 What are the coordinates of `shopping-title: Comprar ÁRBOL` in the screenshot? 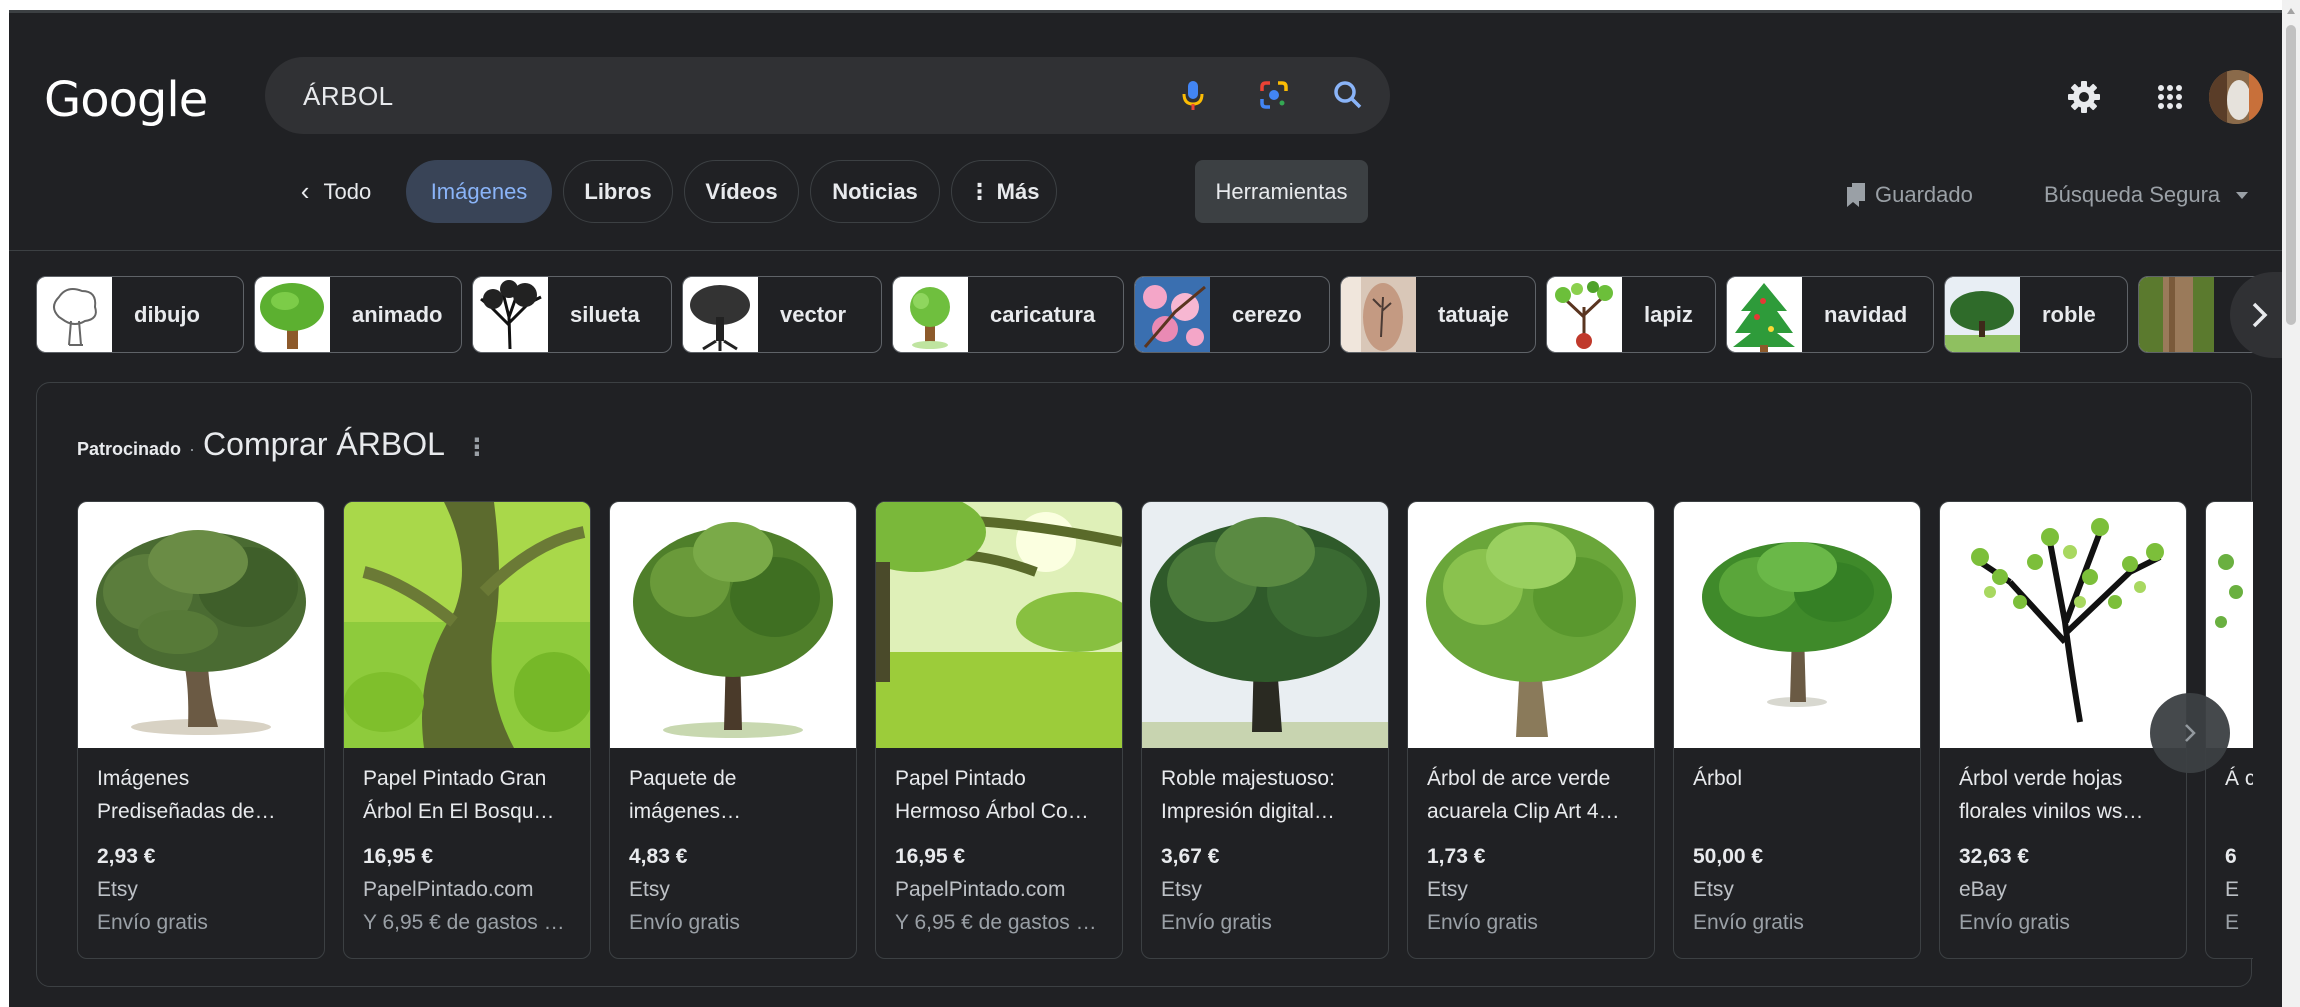 It's located at (324, 444).